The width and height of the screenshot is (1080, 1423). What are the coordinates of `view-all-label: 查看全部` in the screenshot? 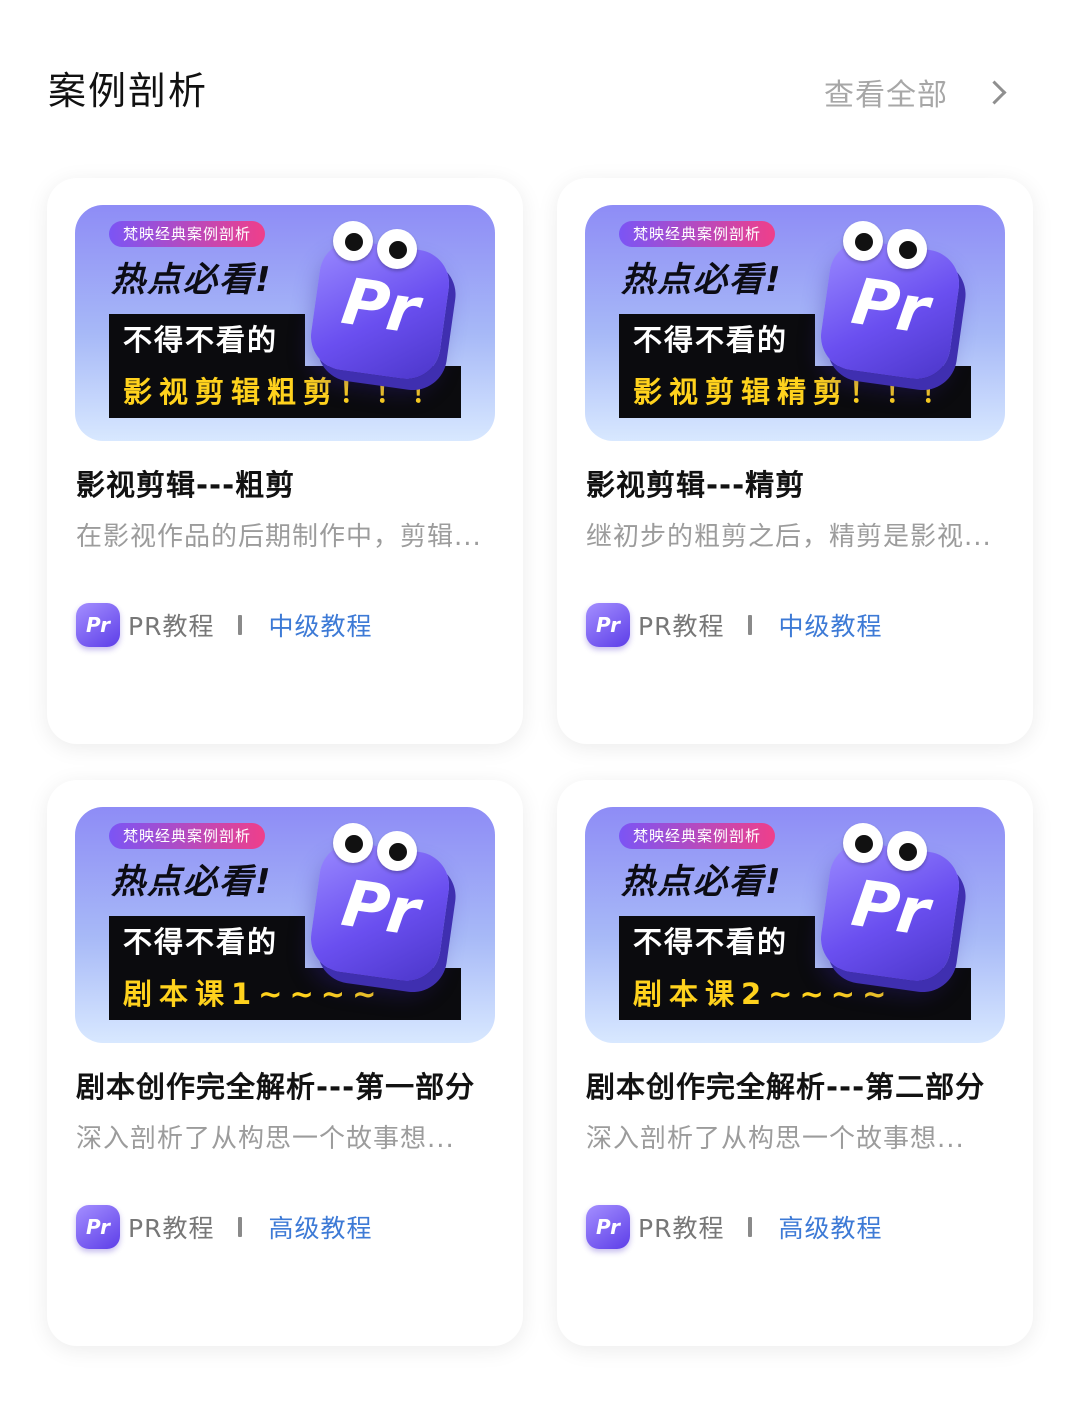 It's located at (886, 92).